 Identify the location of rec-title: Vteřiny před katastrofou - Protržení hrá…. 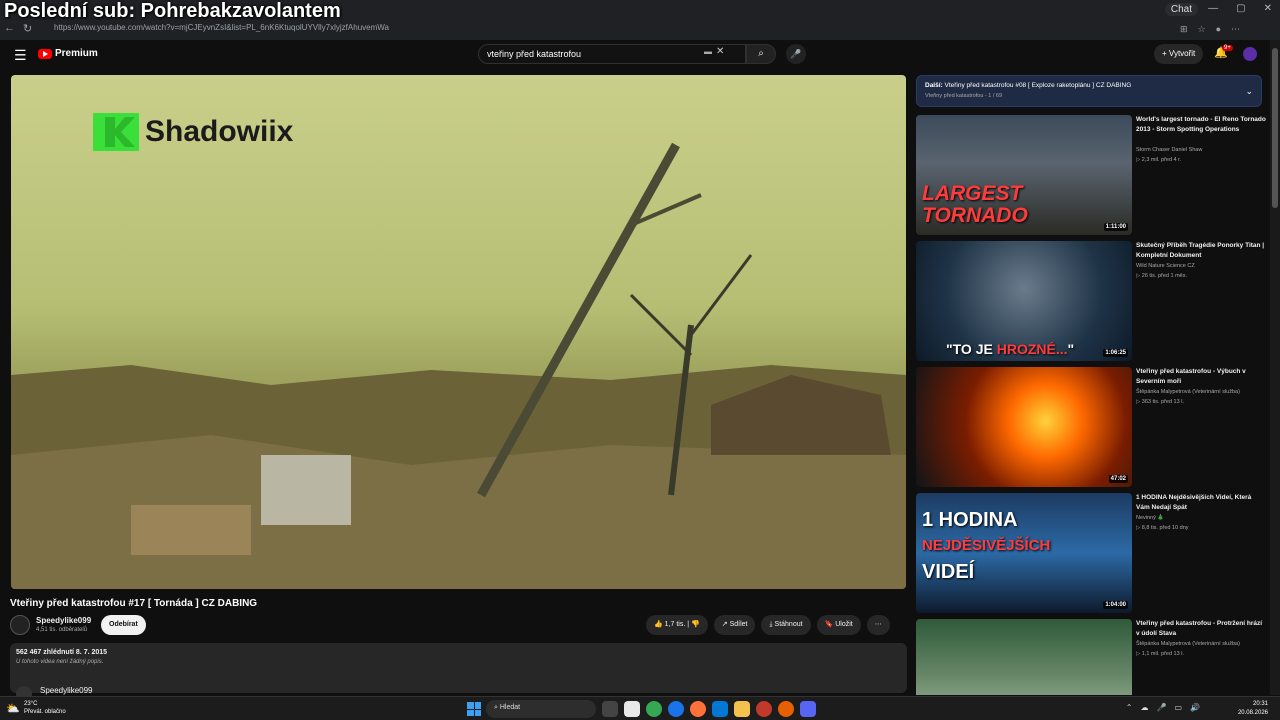
(1201, 629).